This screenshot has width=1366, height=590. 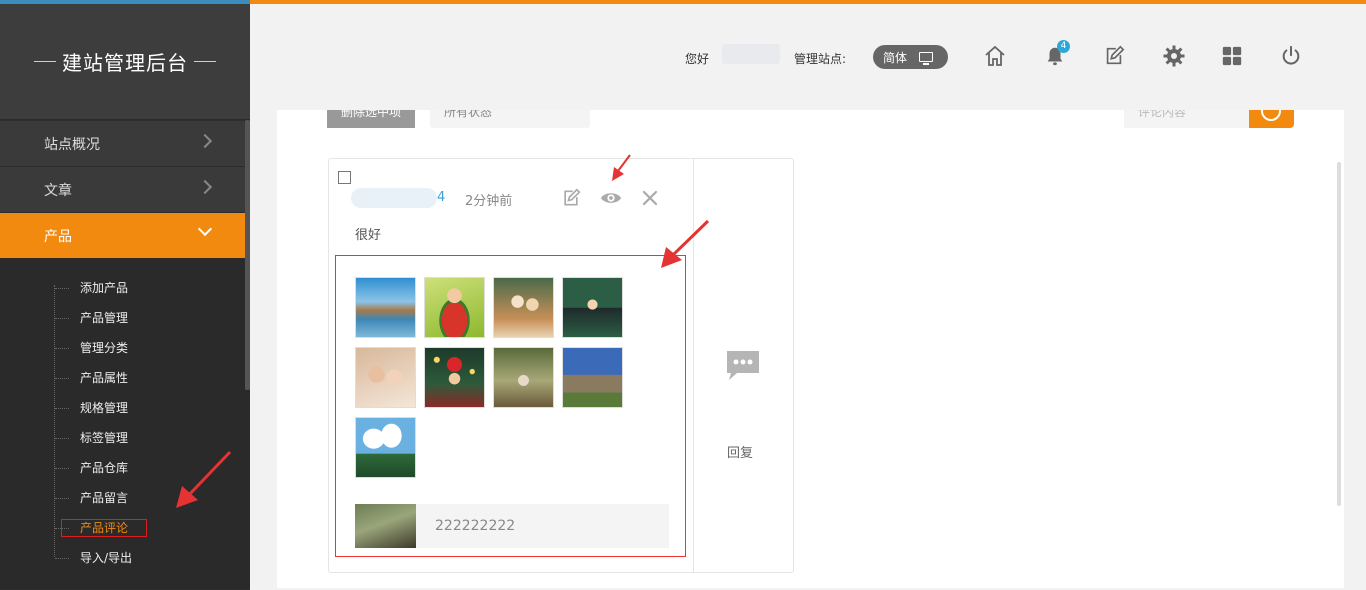 What do you see at coordinates (125, 236) in the screenshot?
I see `sidebar-item-products: 产品` at bounding box center [125, 236].